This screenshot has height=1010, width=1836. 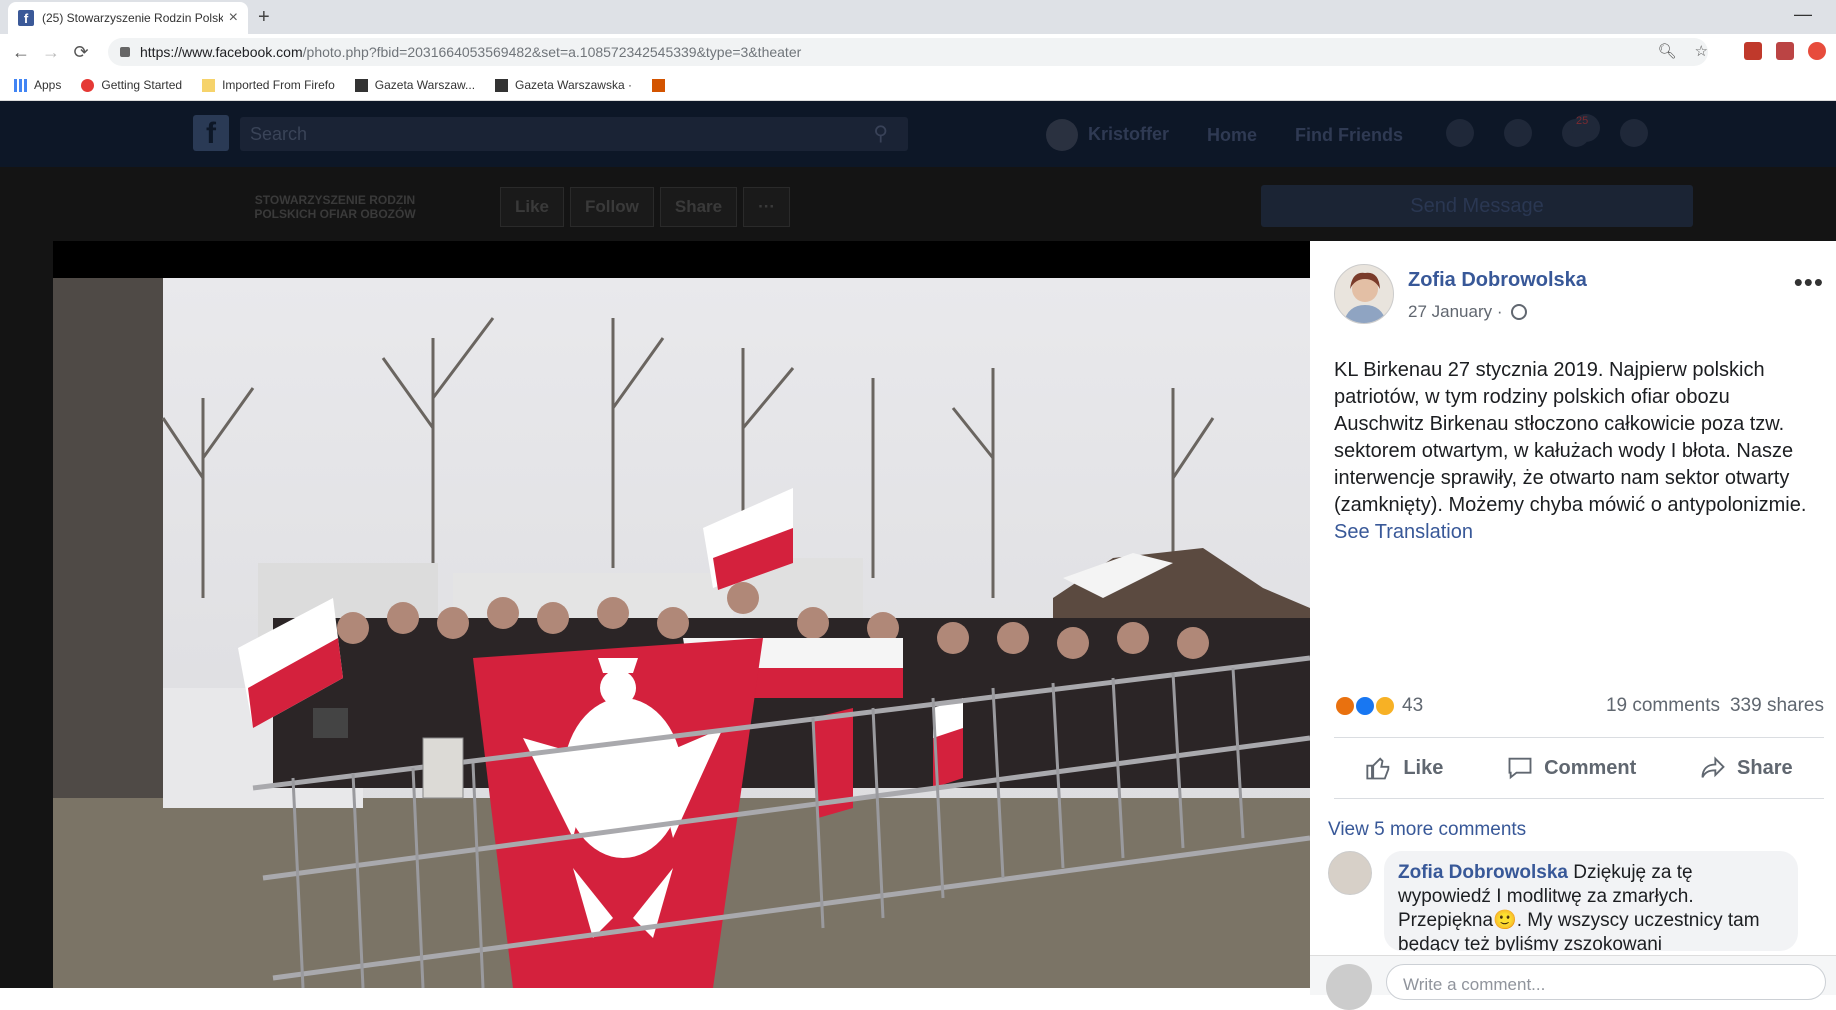 I want to click on facebook-favicon-icon: f, so click(x=26, y=18).